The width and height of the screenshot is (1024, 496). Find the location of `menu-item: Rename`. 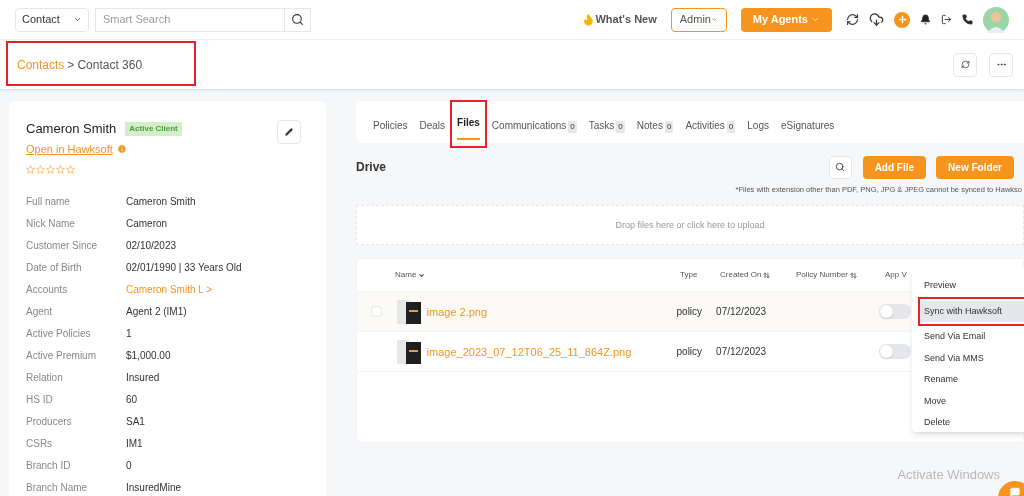

menu-item: Rename is located at coordinates (968, 380).